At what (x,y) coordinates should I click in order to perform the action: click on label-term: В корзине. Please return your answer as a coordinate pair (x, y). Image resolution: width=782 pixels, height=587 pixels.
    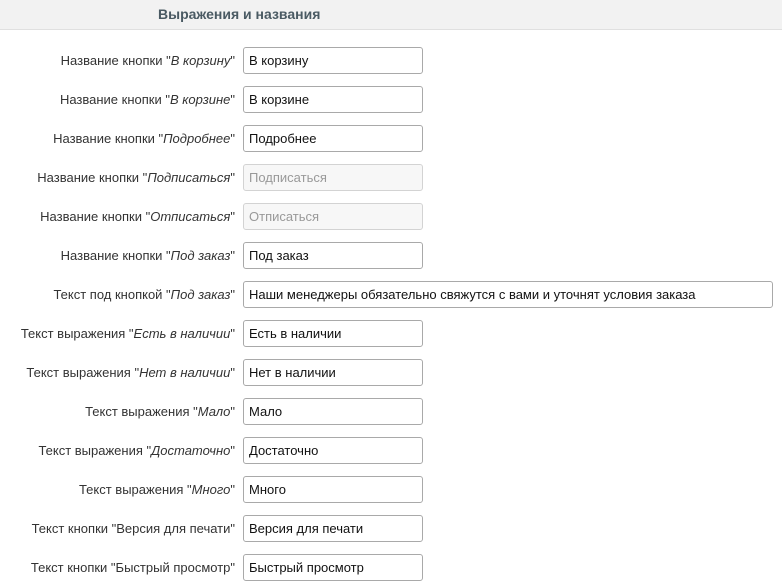
    Looking at the image, I should click on (200, 99).